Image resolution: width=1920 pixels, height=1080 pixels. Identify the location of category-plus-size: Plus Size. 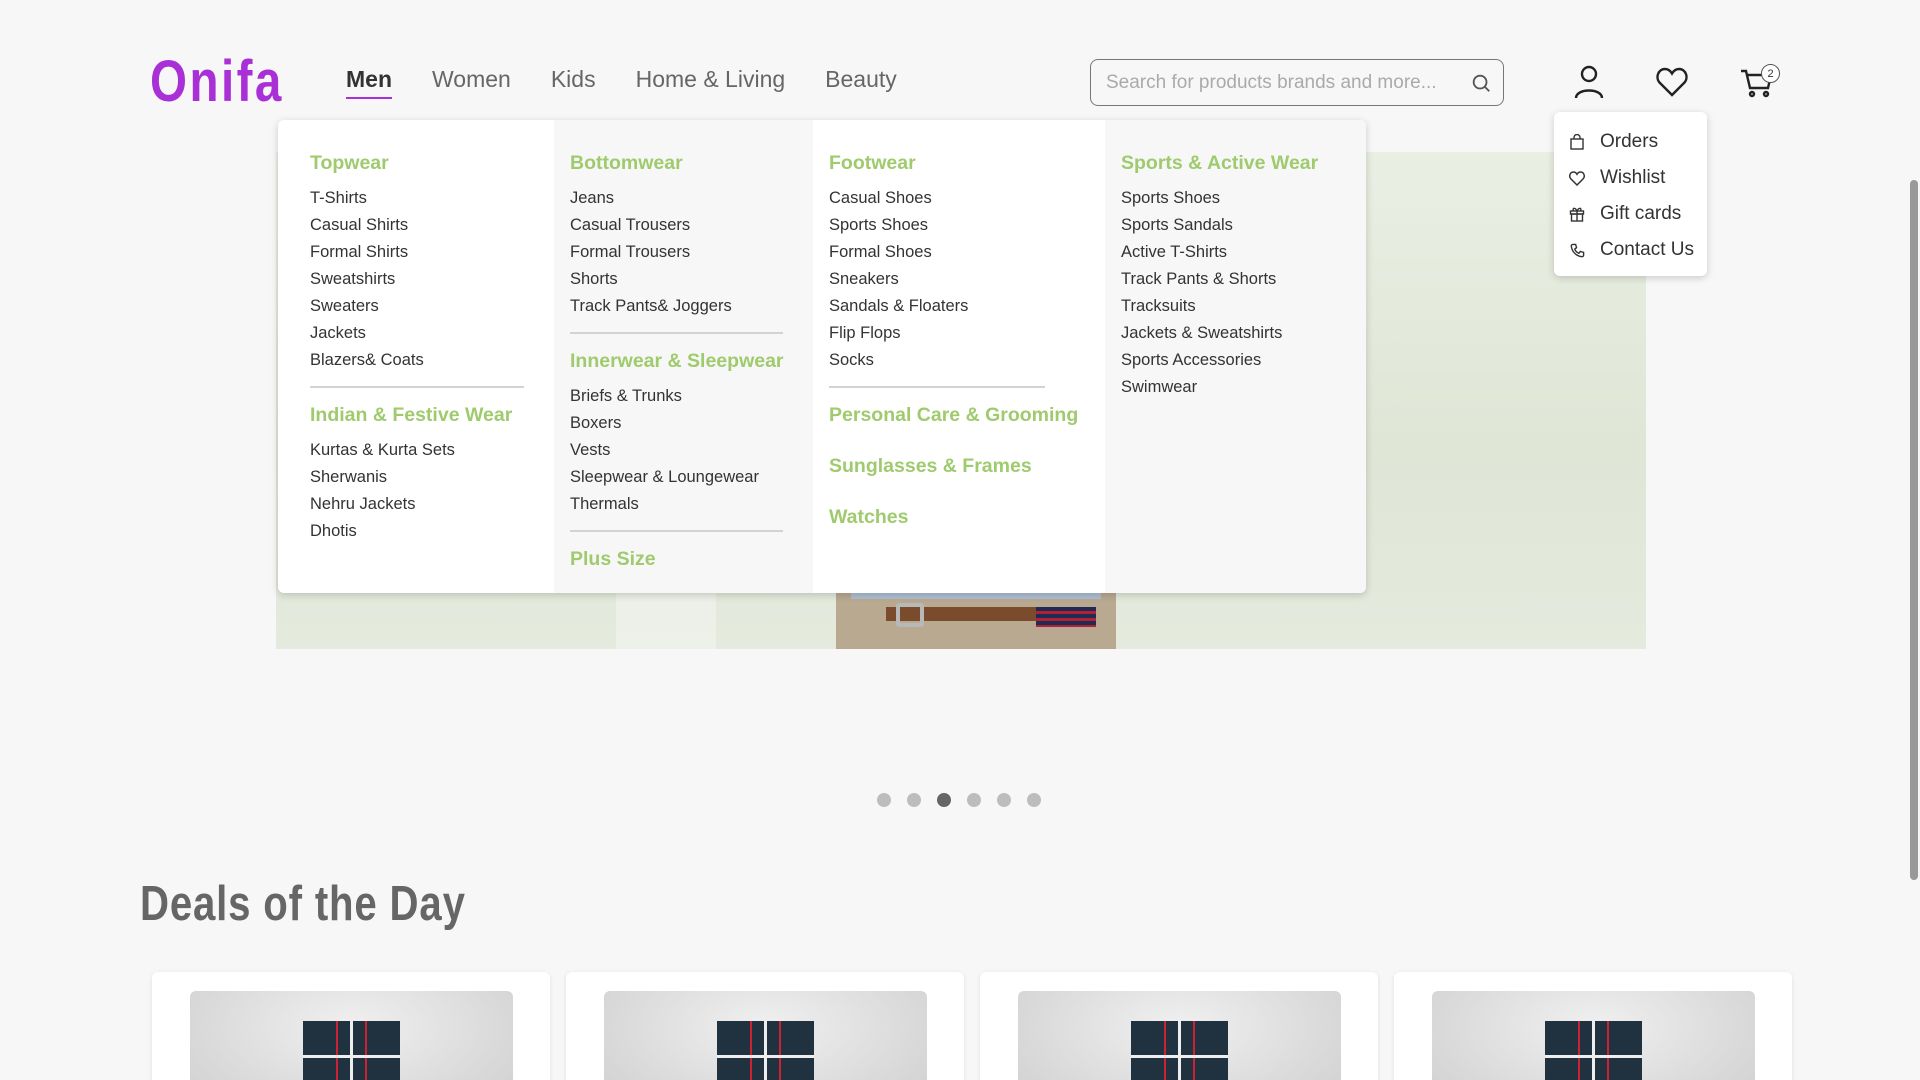
(691, 559).